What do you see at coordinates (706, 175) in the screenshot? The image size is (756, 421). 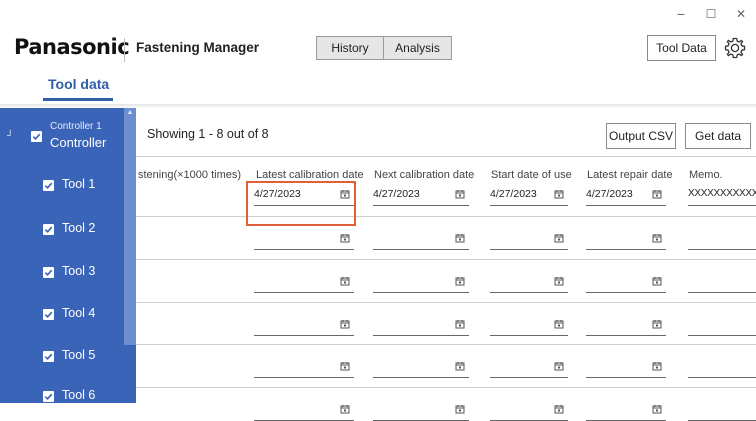 I see `column-header-memo: Memo.` at bounding box center [706, 175].